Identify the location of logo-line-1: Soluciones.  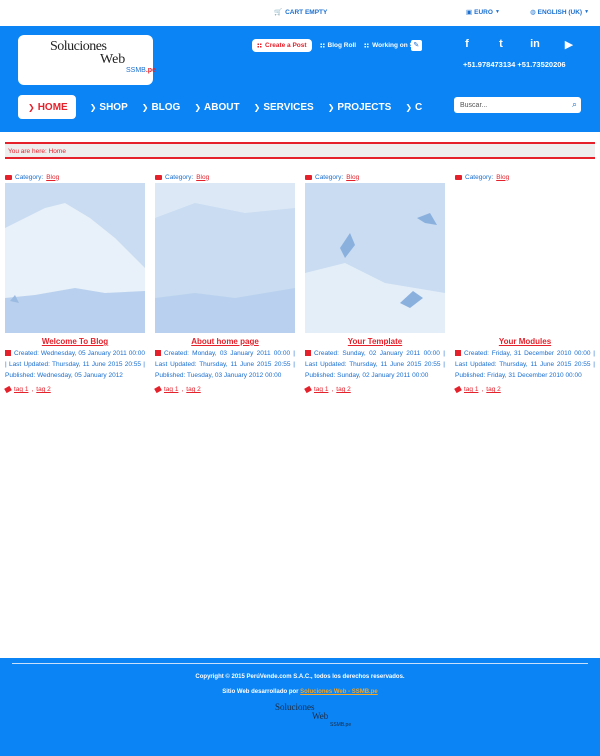
(78, 46).